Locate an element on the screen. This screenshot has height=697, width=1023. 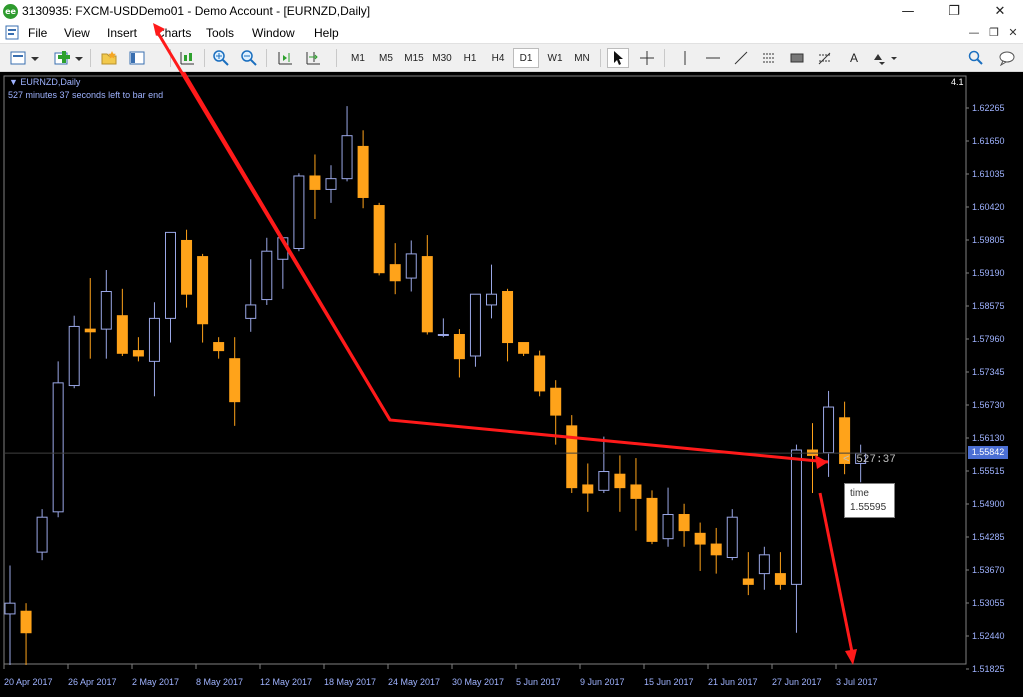
channel-icon is located at coordinates (769, 58).